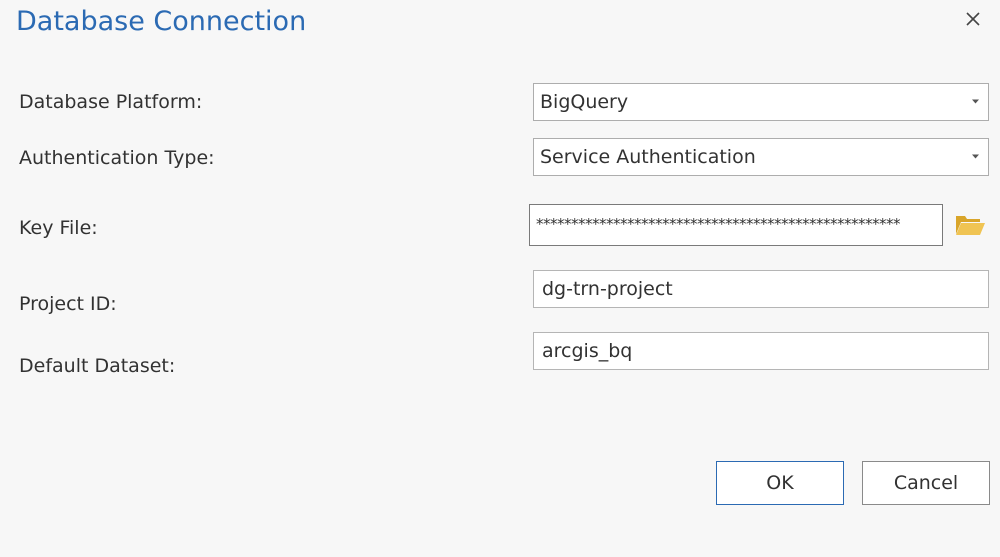 Image resolution: width=1000 pixels, height=557 pixels. I want to click on default-dataset-label: Default Dataset:, so click(97, 366).